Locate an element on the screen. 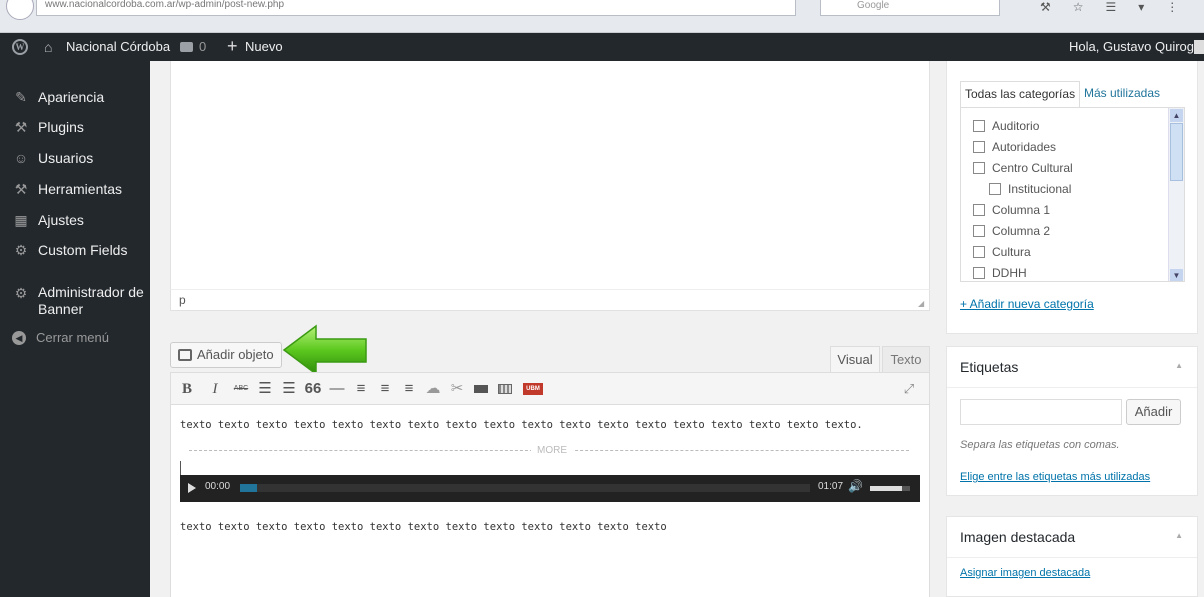  scroll-up-icon: ▲ is located at coordinates (1176, 115).